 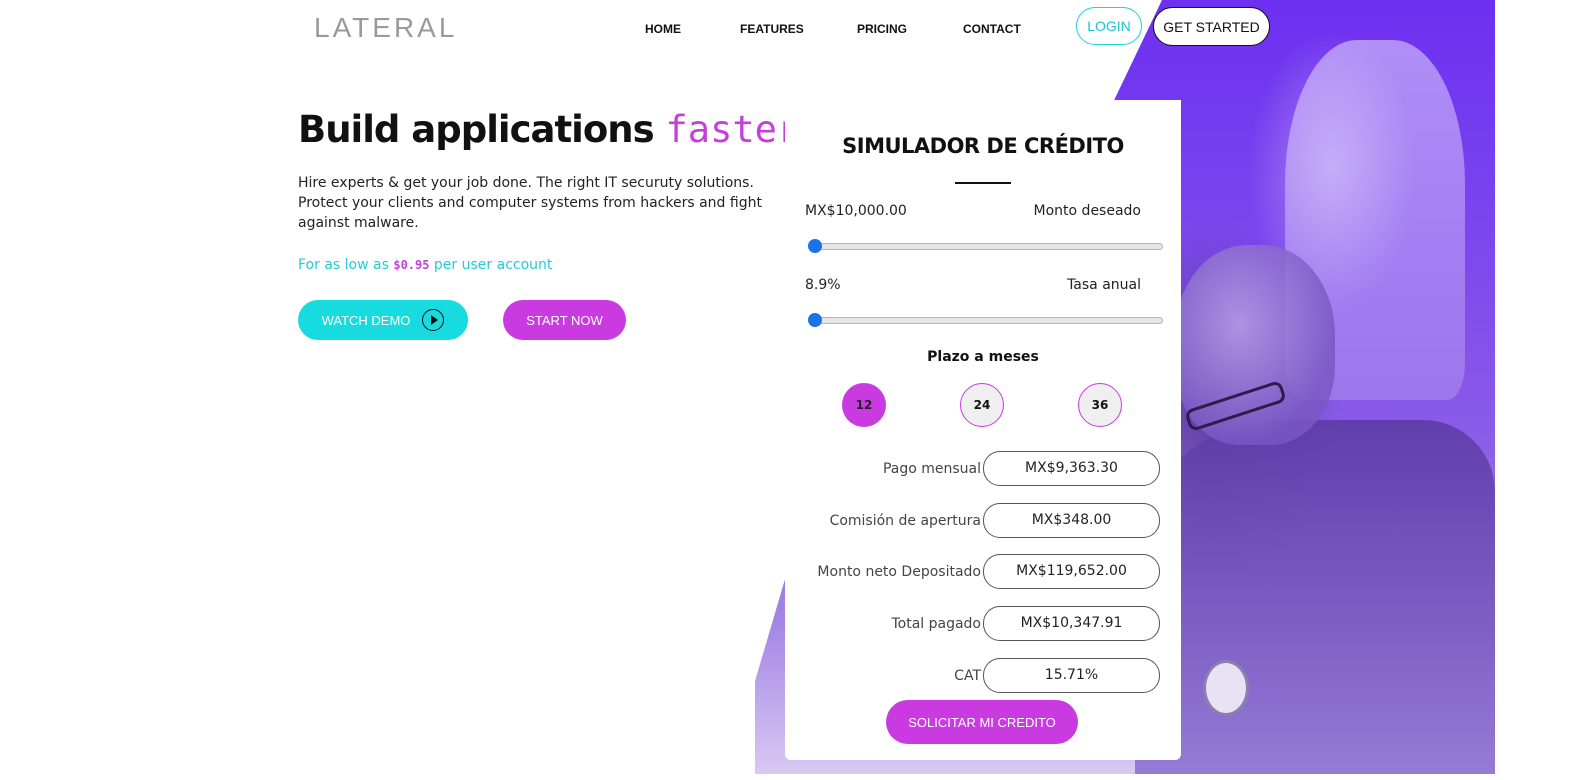 What do you see at coordinates (1087, 211) in the screenshot?
I see `amount-label: Monto deseado` at bounding box center [1087, 211].